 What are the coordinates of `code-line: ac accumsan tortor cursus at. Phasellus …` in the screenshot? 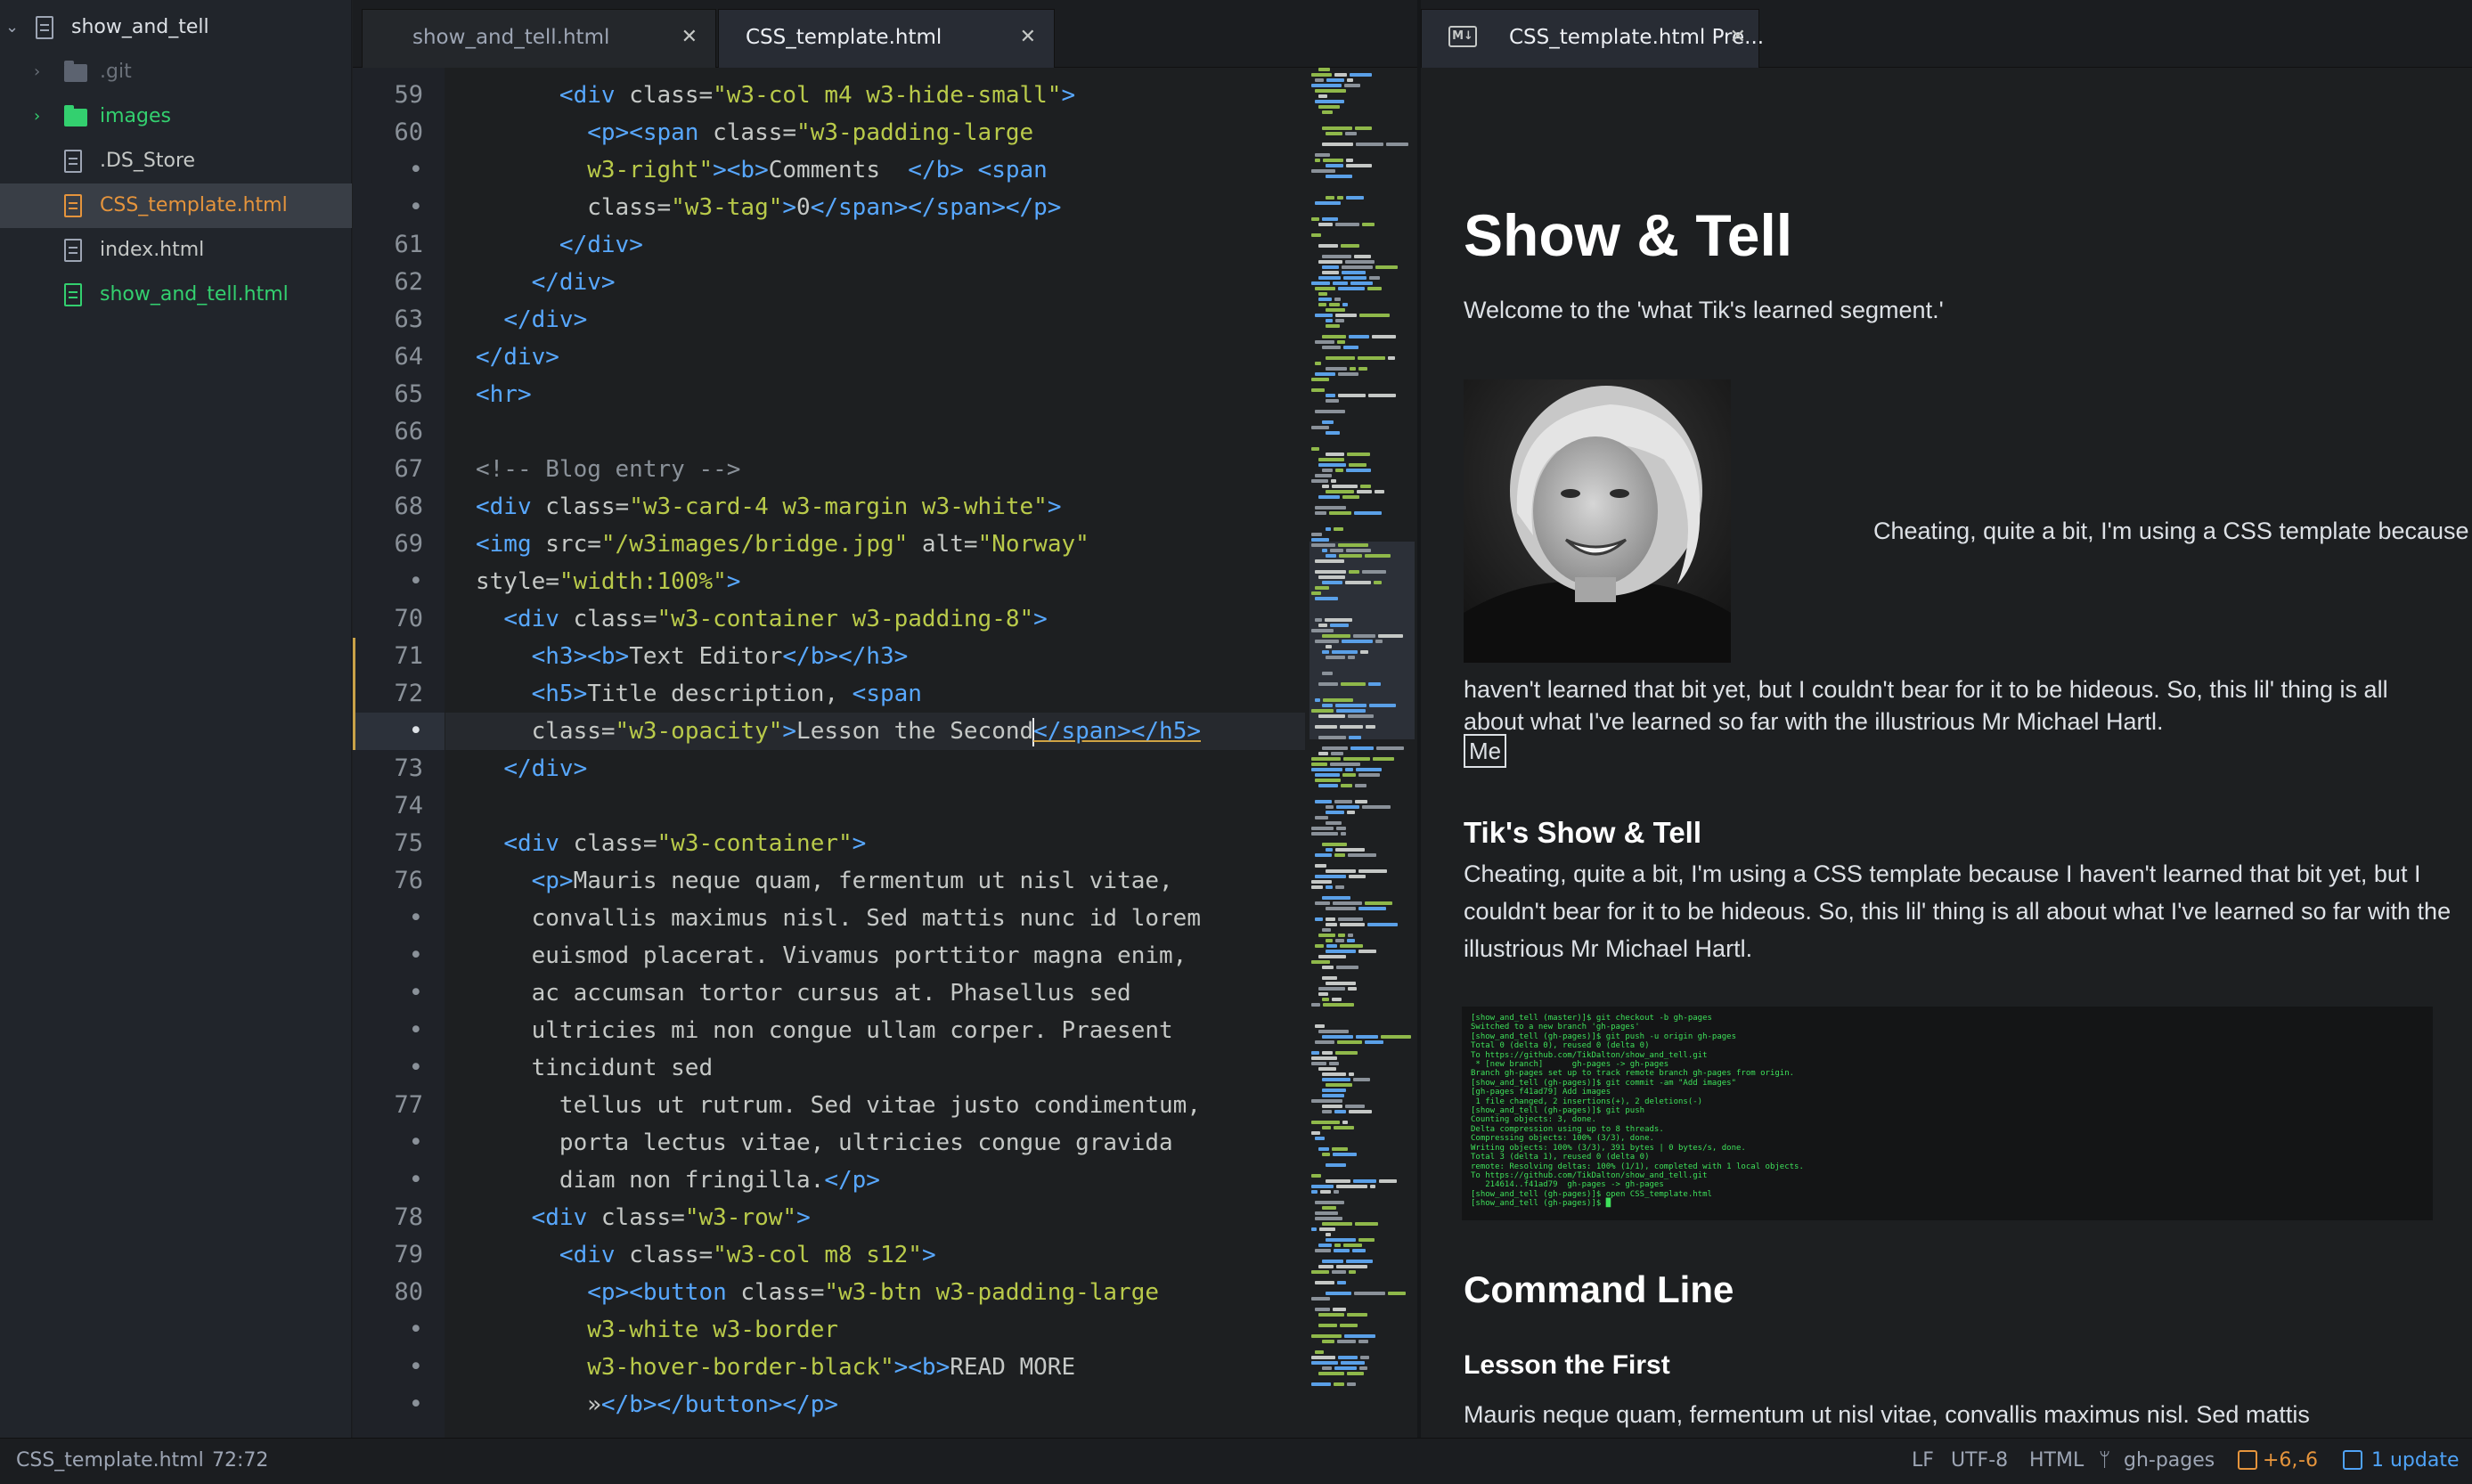 It's located at (875, 993).